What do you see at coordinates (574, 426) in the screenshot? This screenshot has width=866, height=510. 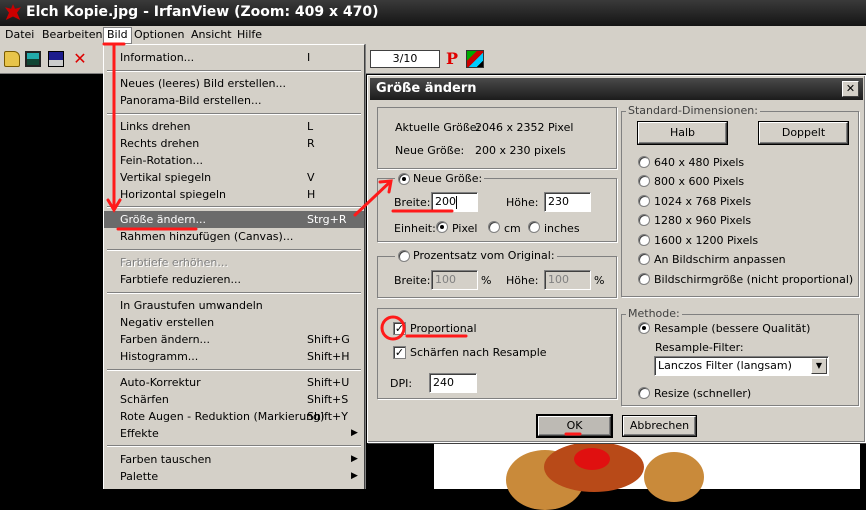 I see `ok-button: OK` at bounding box center [574, 426].